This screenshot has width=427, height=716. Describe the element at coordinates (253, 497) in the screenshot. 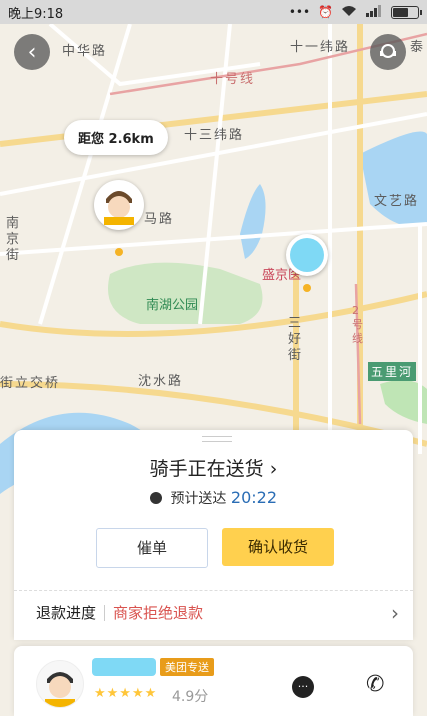

I see `eta-time: 20:22` at that location.